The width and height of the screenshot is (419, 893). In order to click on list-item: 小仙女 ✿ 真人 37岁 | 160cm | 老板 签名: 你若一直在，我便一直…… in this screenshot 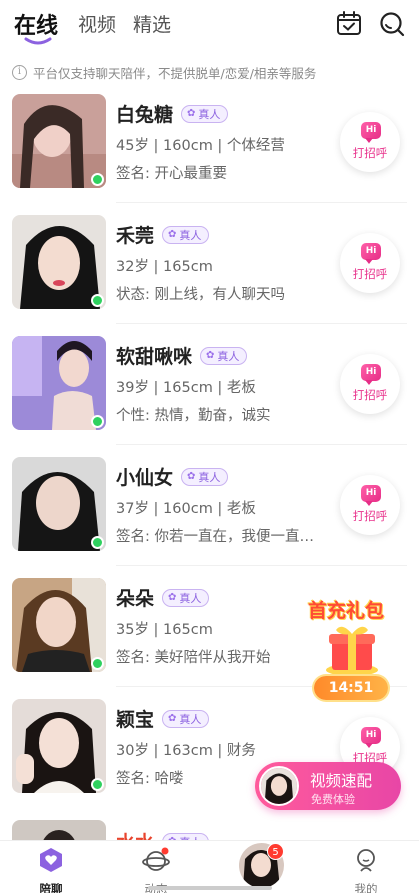, I will do `click(209, 517)`.